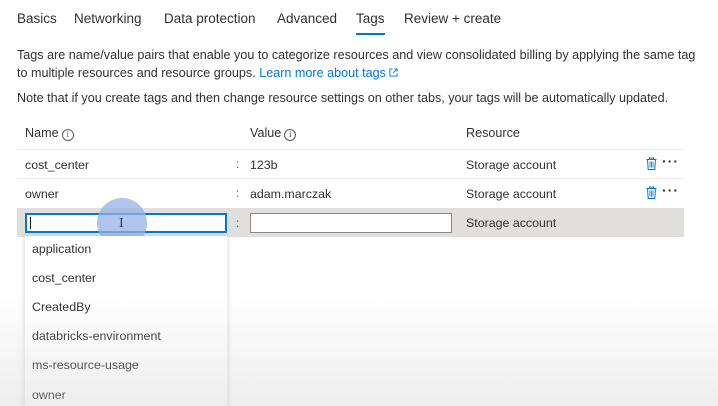 The image size is (718, 406). I want to click on active-tab-indicator, so click(370, 34).